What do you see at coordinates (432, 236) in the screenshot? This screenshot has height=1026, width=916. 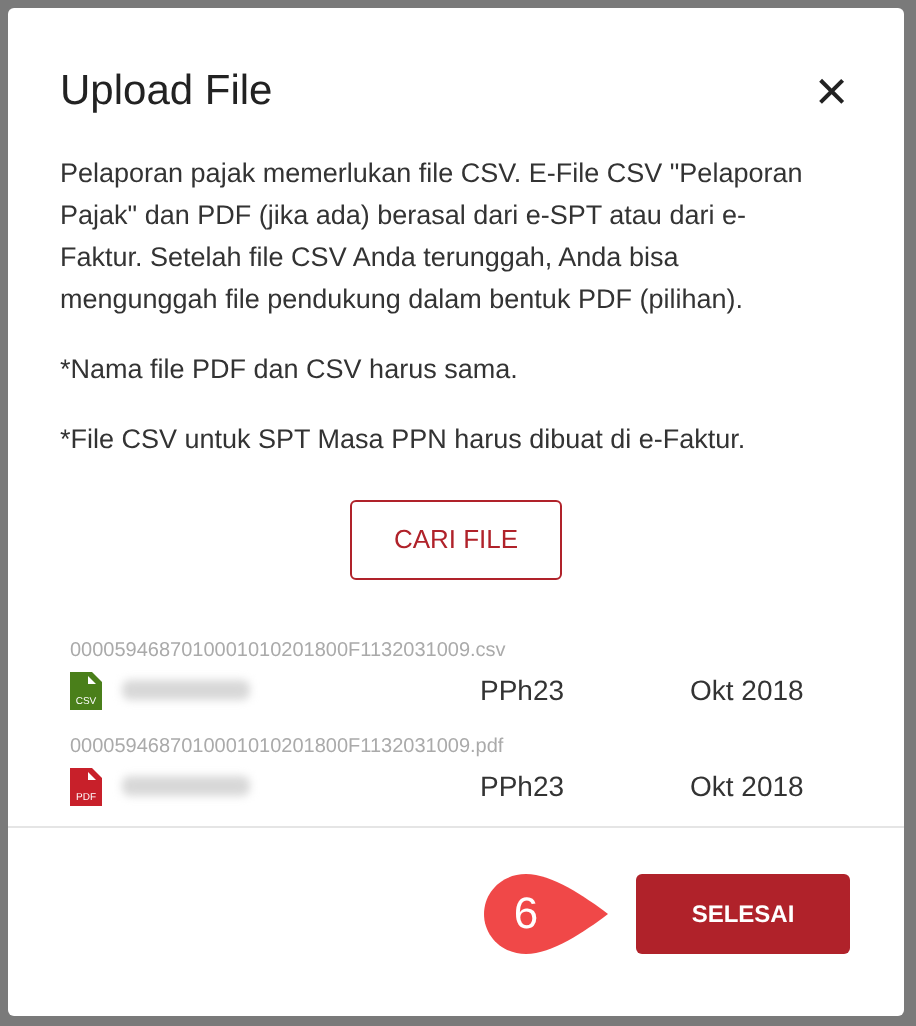 I see `info-paragraph: Pelaporan pajak memerlukan file CSV. E-File CSV "Pelaporan Pajak" dan PDF (jika ada) berasal dari e-SPT atau dari e-Faktur. Setelah file CSV Anda terunggah, Anda bisa mengunggah file pendukung dalam bentuk PDF (pilihan).` at bounding box center [432, 236].